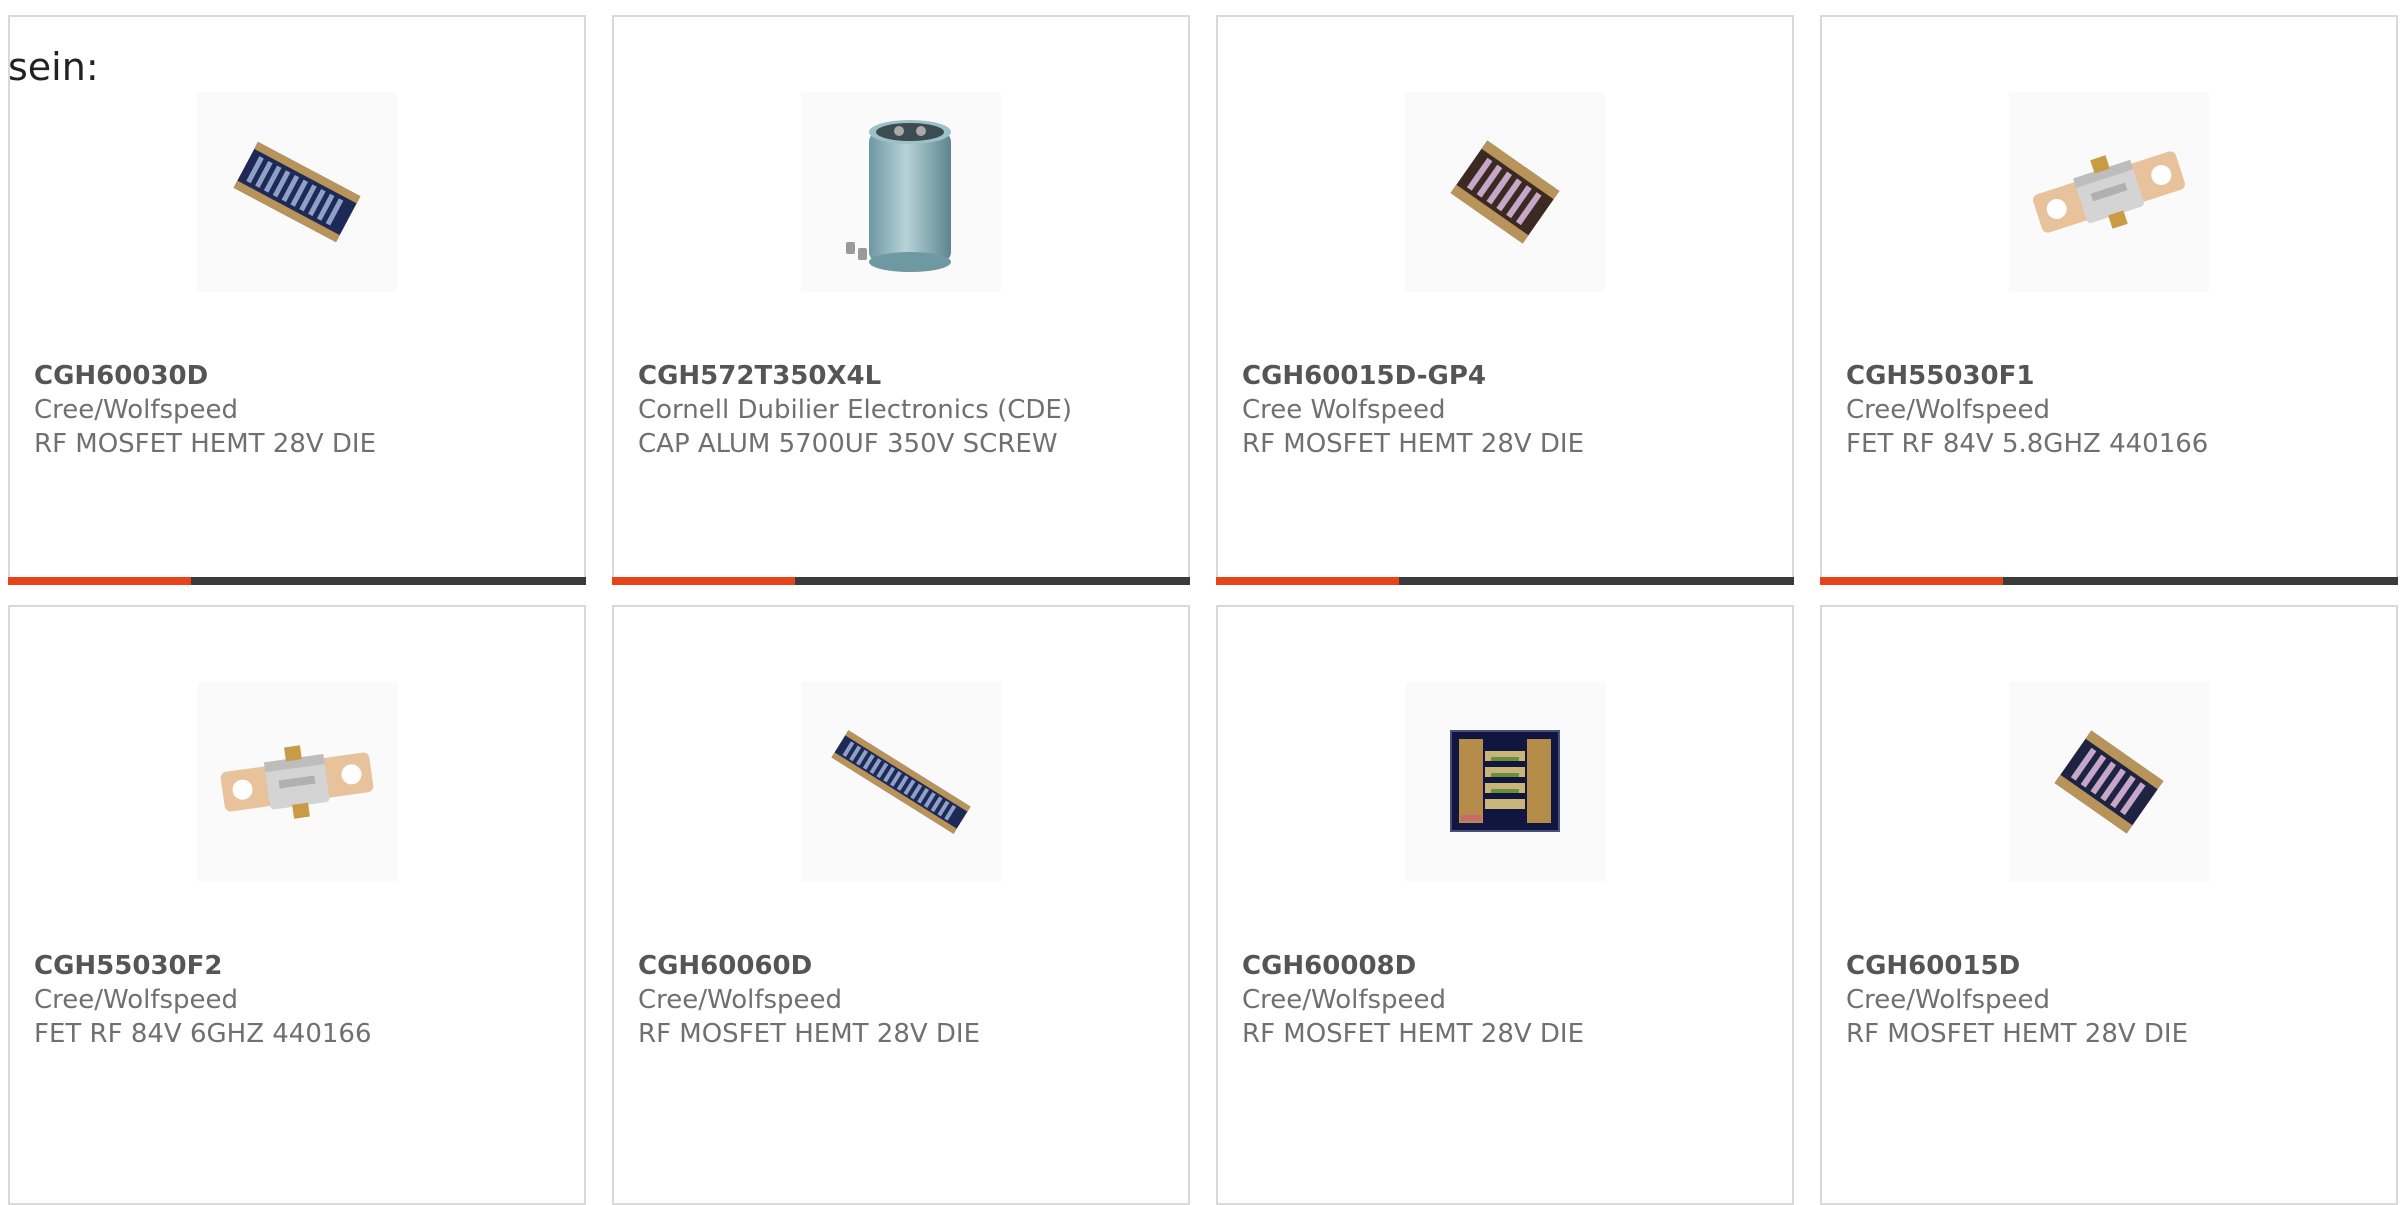 The width and height of the screenshot is (2400, 1205). What do you see at coordinates (2115, 376) in the screenshot?
I see `part-number: CGH55030F1` at bounding box center [2115, 376].